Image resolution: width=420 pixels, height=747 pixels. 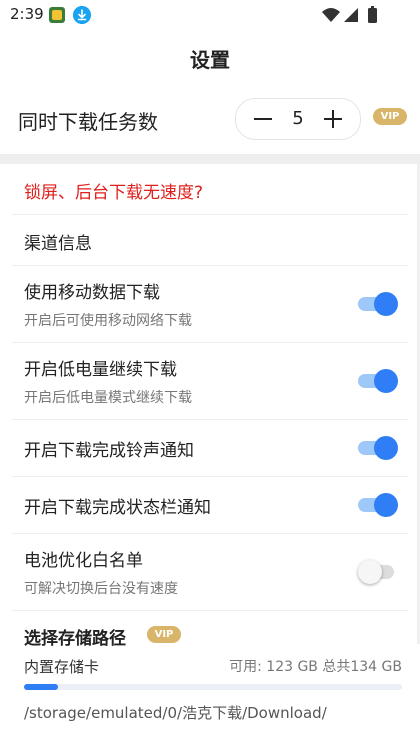 I want to click on download-notification-icon, so click(x=82, y=15).